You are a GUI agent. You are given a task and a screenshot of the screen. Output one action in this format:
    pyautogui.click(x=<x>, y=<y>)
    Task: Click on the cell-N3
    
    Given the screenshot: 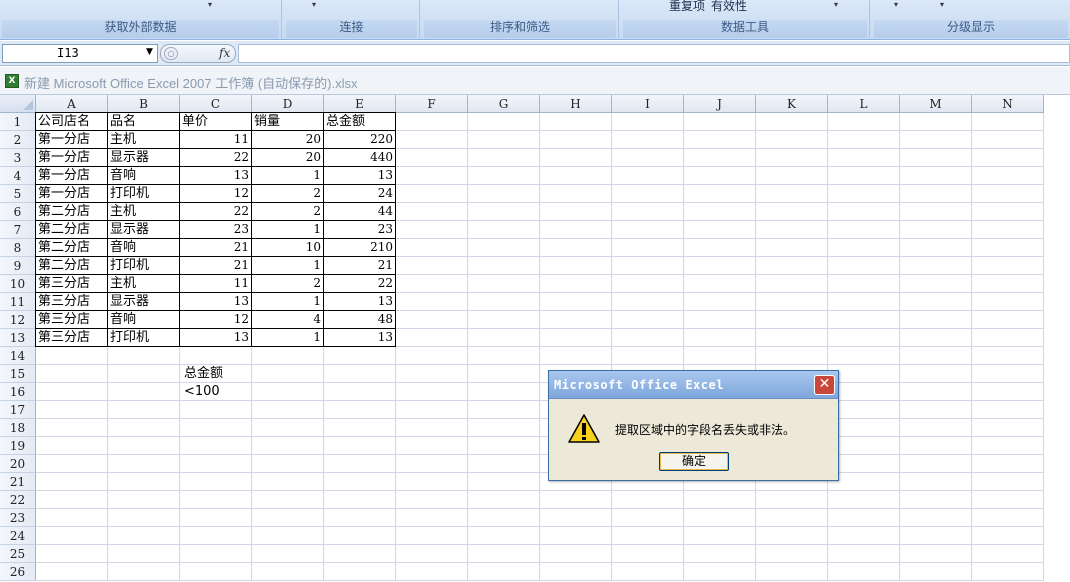 What is the action you would take?
    pyautogui.click(x=1008, y=158)
    